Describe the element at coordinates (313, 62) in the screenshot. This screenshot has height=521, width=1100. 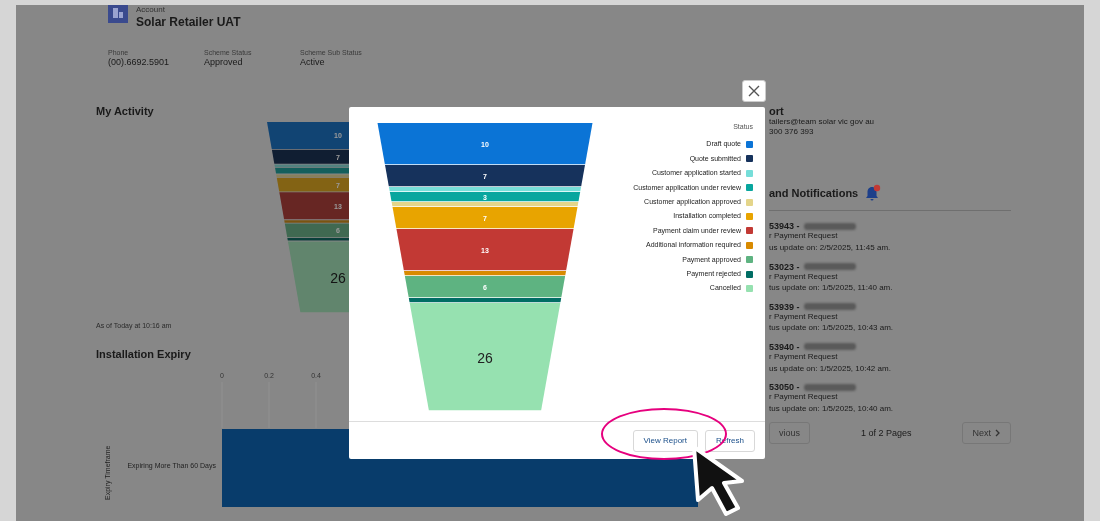
I see `field-value: Active` at that location.